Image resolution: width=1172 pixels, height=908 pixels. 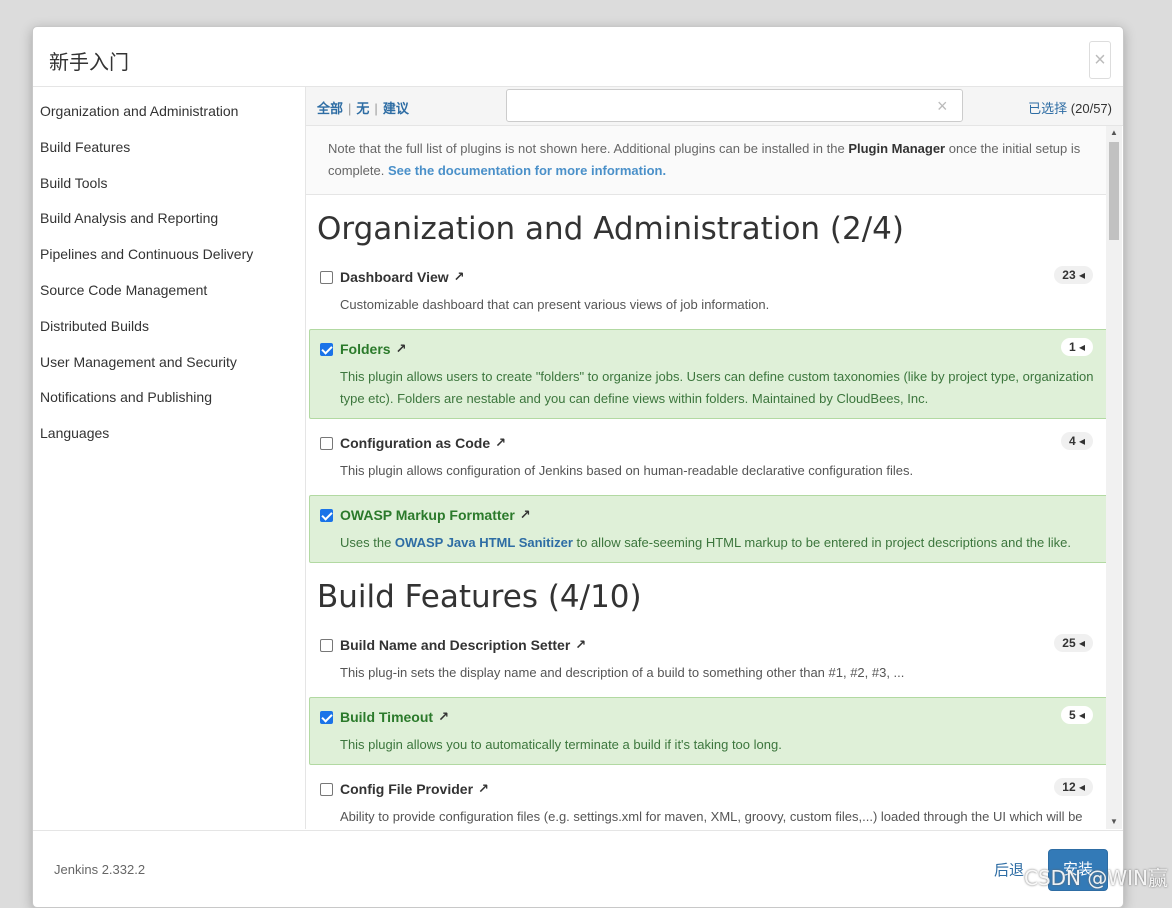 I want to click on plugin-name: Folders, so click(x=365, y=349).